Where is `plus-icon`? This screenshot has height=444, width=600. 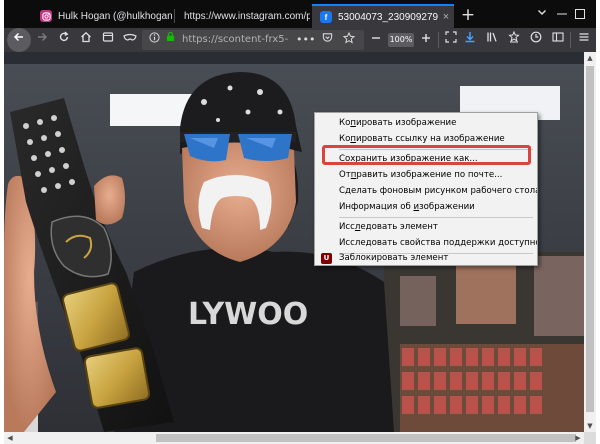 plus-icon is located at coordinates (426, 38).